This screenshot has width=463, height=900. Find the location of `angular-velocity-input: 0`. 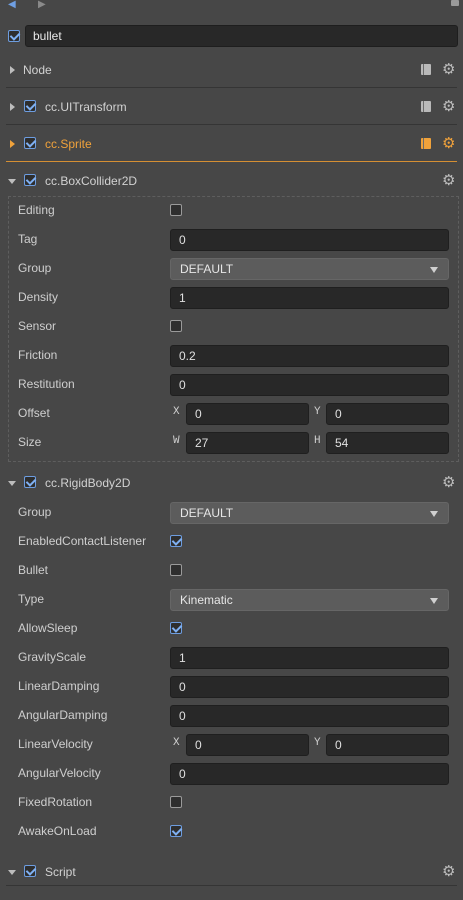

angular-velocity-input: 0 is located at coordinates (309, 774).